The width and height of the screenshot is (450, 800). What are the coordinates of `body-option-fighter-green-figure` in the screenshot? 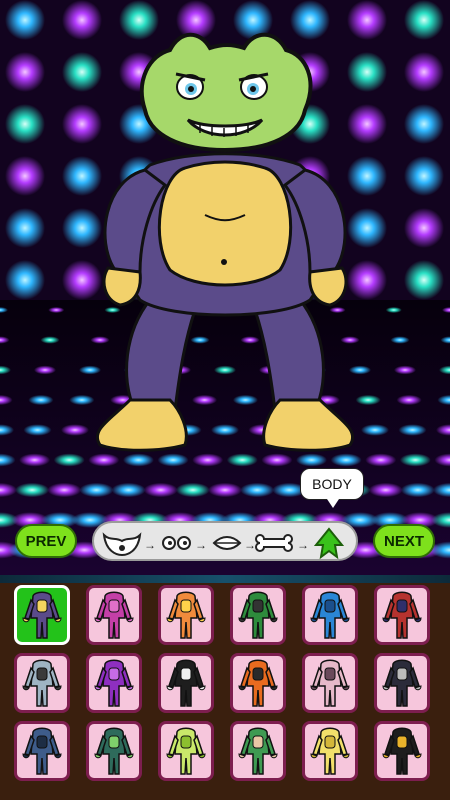 It's located at (258, 615).